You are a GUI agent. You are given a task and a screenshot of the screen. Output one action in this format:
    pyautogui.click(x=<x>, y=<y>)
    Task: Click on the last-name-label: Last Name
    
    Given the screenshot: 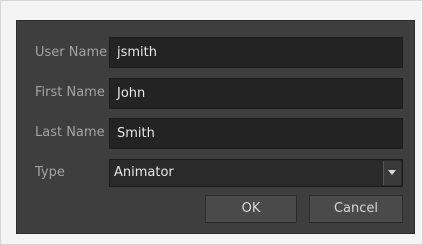 What is the action you would take?
    pyautogui.click(x=70, y=132)
    